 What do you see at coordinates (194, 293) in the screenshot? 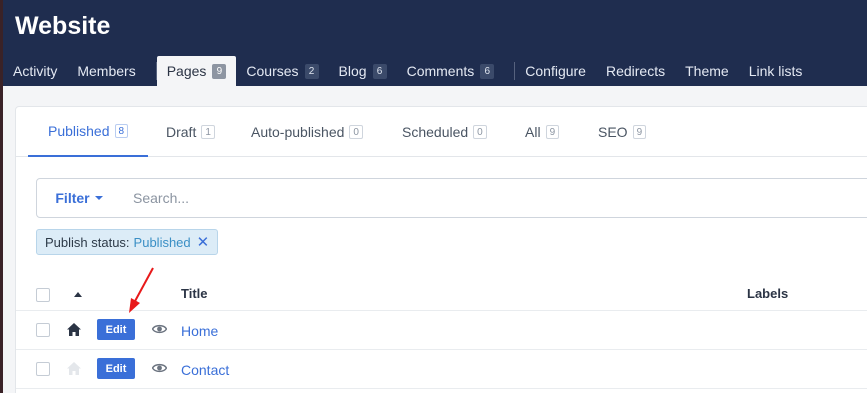
I see `column-header-title: Title` at bounding box center [194, 293].